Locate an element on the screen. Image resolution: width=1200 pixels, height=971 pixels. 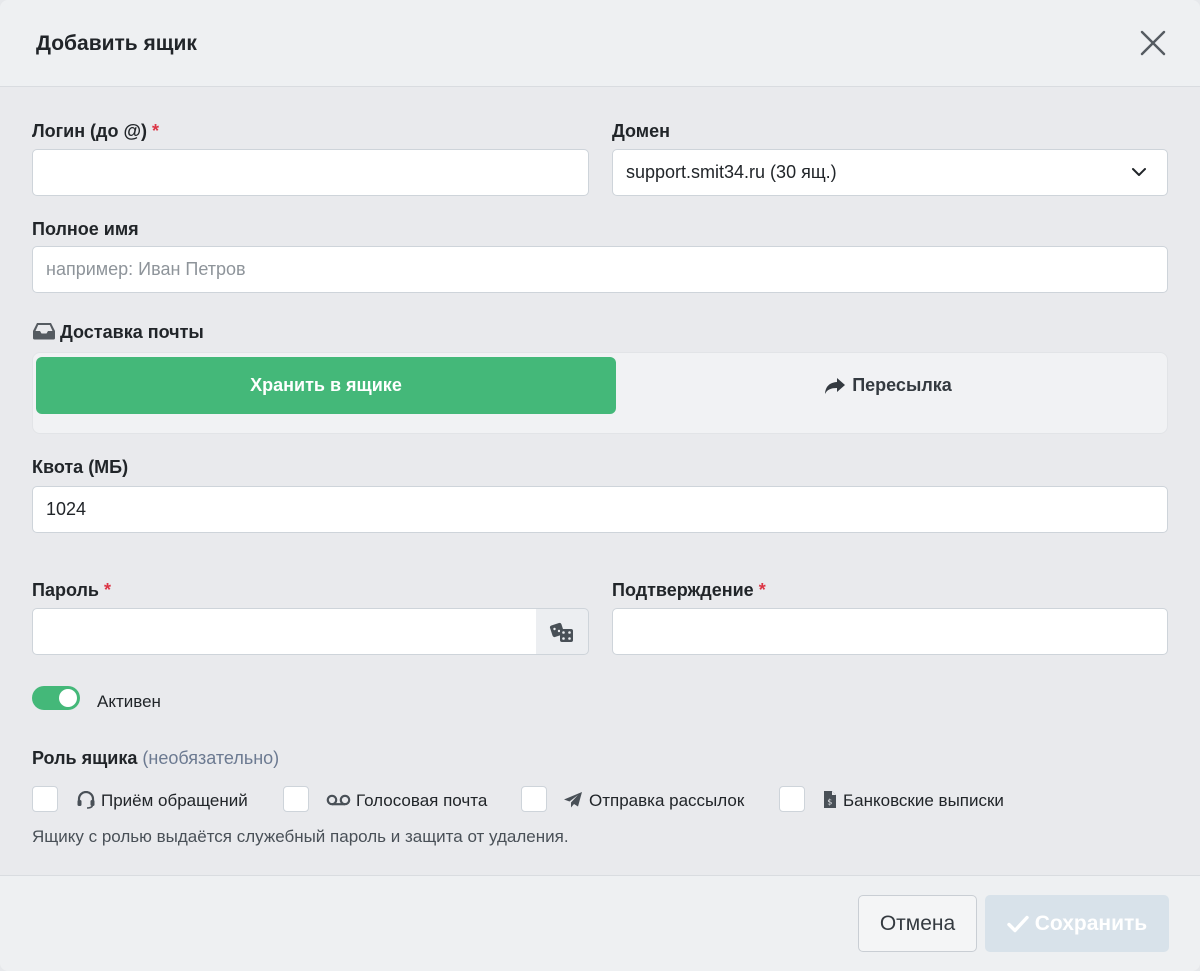
active-label: Активен is located at coordinates (129, 701).